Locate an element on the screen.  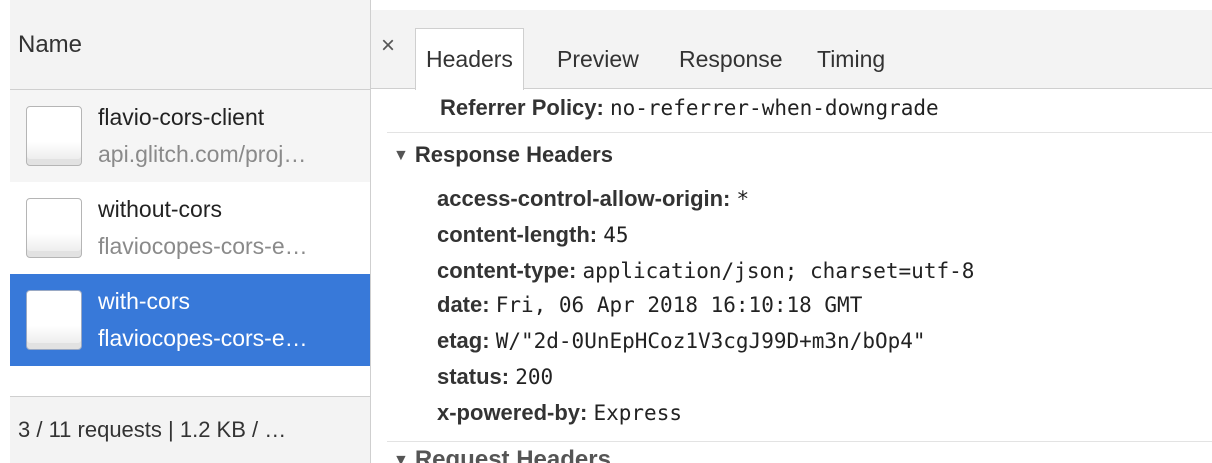
header-value: Fri, 06 Apr 2018 16:10:18 GMT is located at coordinates (679, 305).